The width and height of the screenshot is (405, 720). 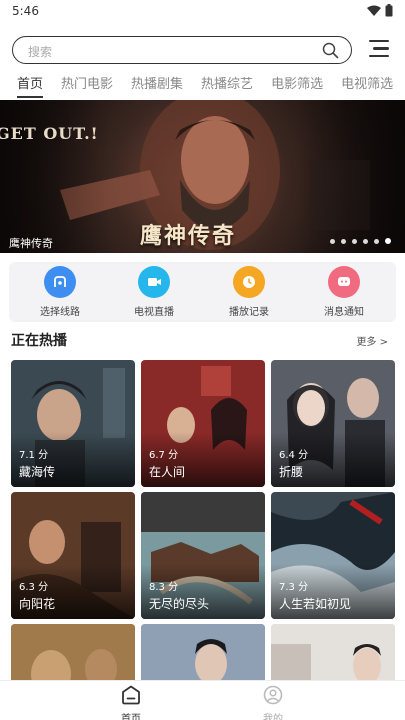 I want to click on banner-logo: 鹰神传奇, so click(x=188, y=236).